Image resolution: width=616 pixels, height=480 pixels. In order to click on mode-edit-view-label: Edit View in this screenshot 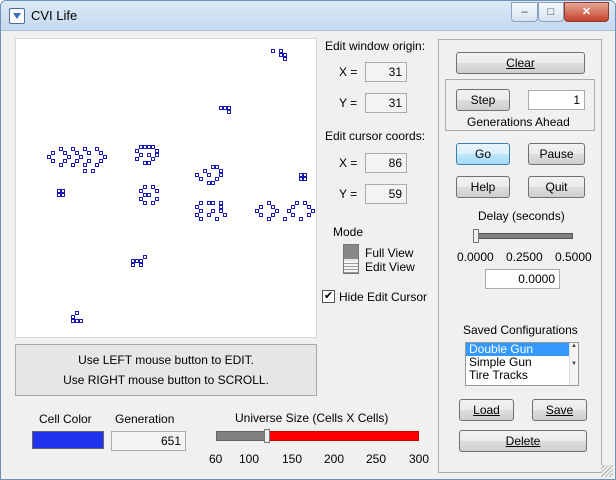, I will do `click(390, 267)`.